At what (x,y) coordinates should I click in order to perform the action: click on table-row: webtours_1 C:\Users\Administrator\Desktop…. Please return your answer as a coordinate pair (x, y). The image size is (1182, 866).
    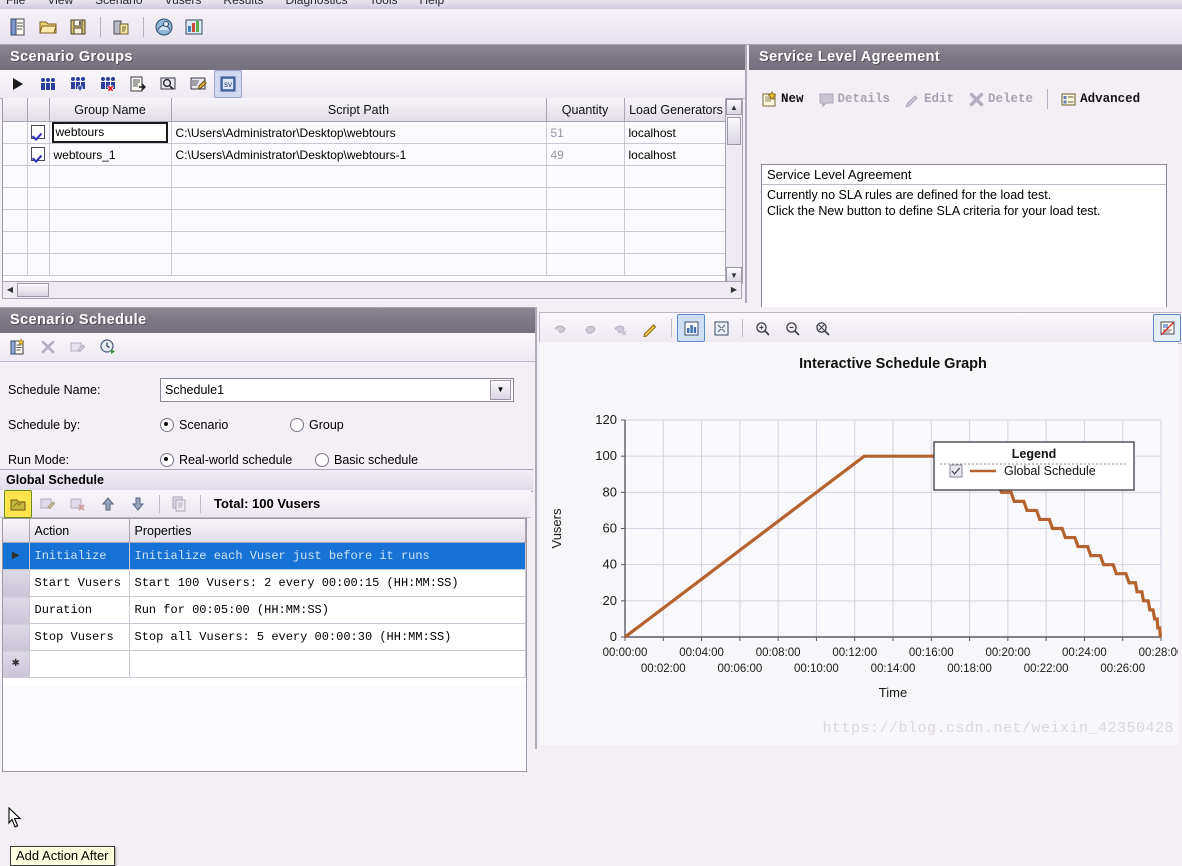
    Looking at the image, I should click on (365, 154).